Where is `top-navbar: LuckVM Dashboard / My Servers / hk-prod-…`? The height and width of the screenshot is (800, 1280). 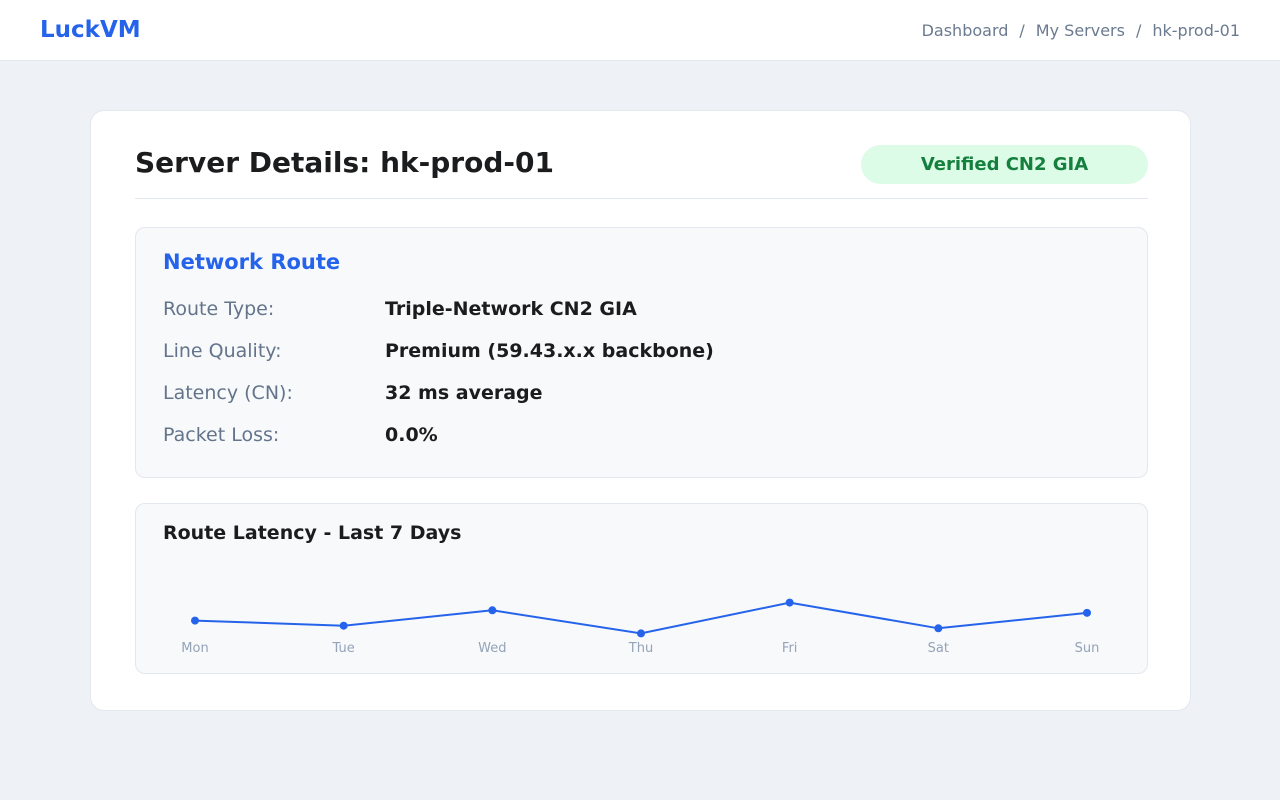
top-navbar: LuckVM Dashboard / My Servers / hk-prod-… is located at coordinates (640, 30).